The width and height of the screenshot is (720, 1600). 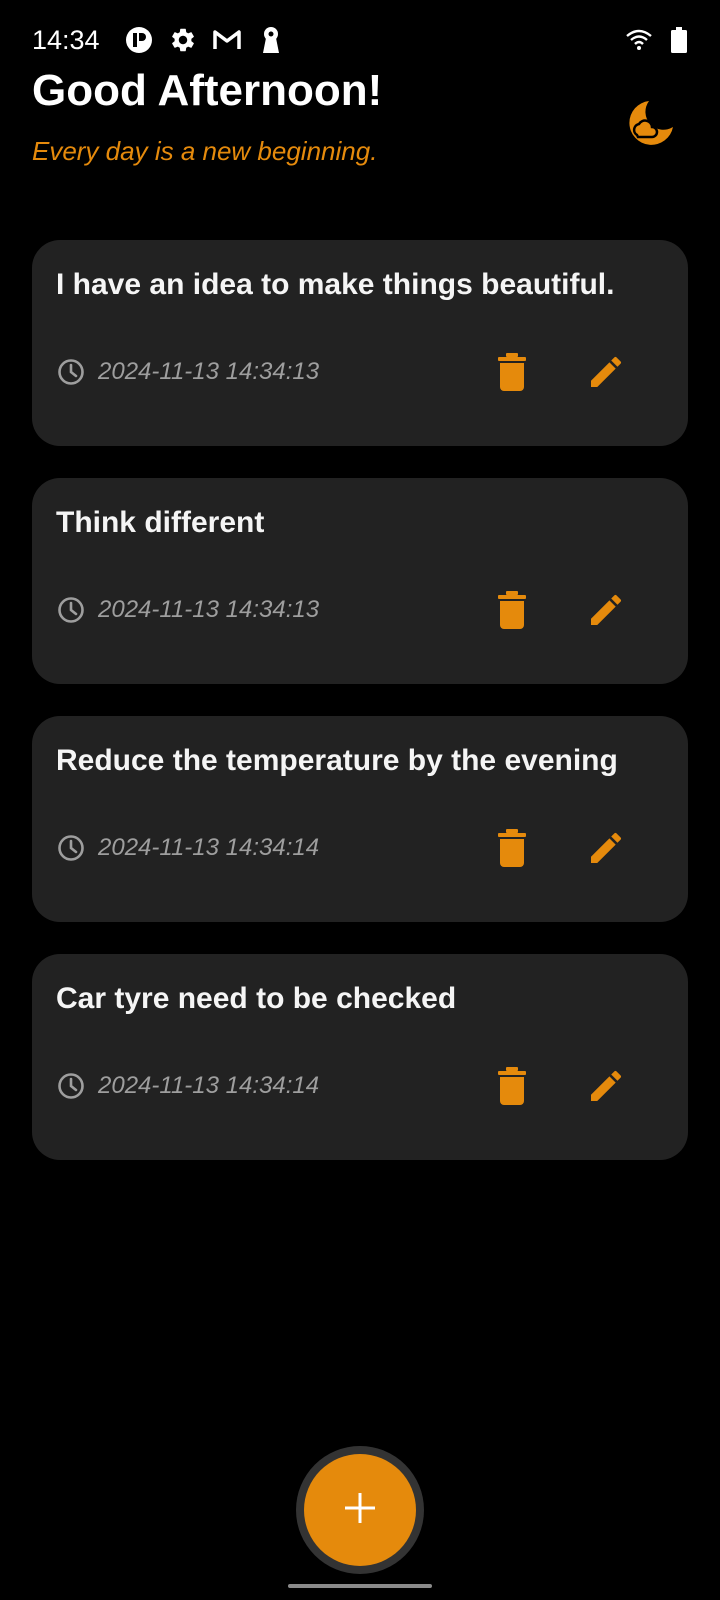 What do you see at coordinates (360, 1586) in the screenshot?
I see `home-indicator` at bounding box center [360, 1586].